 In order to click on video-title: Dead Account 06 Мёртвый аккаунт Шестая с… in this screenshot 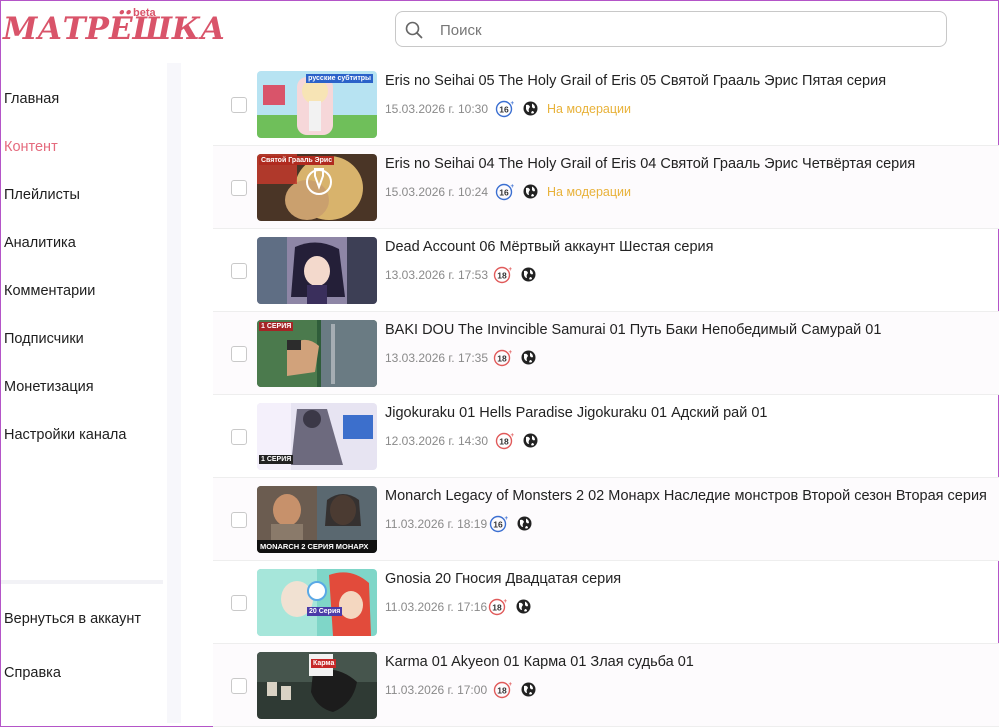, I will do `click(549, 247)`.